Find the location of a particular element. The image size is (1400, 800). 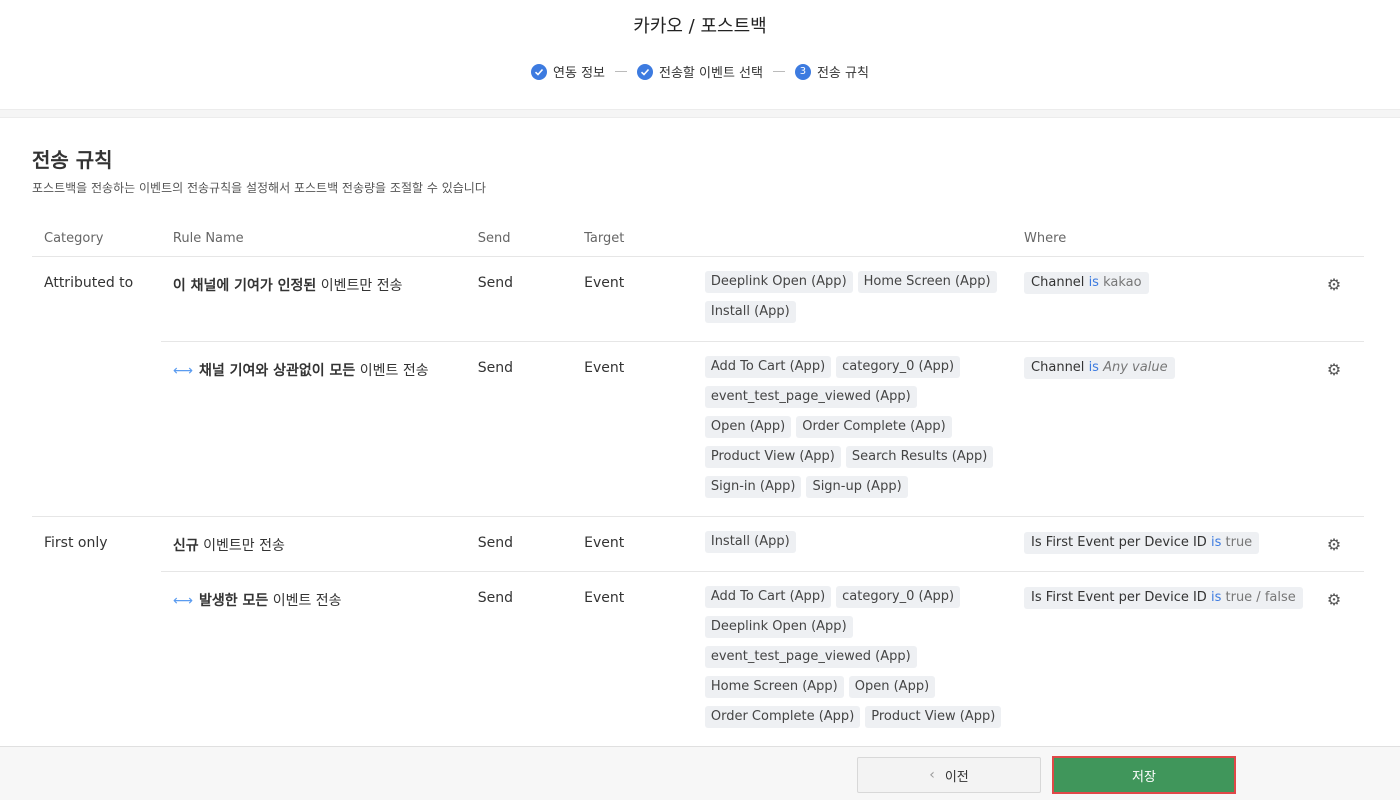

where-cell: Channel is Any value is located at coordinates (1163, 429).